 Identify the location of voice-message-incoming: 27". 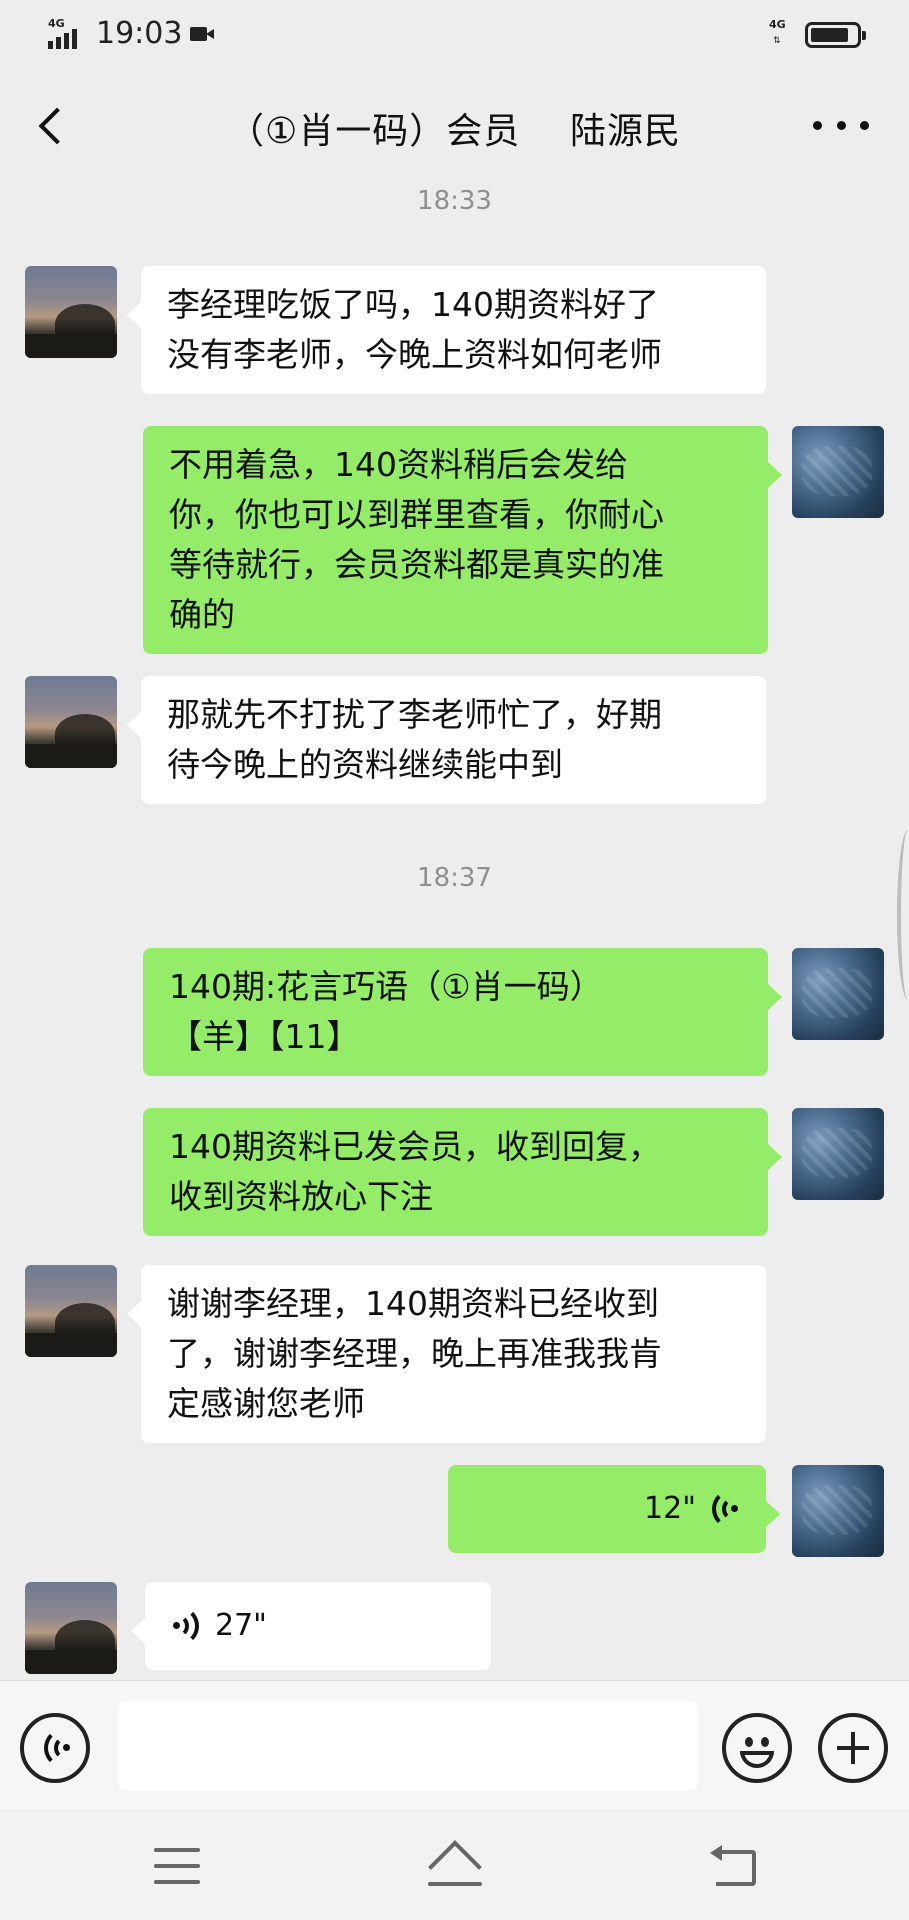
(311, 1626).